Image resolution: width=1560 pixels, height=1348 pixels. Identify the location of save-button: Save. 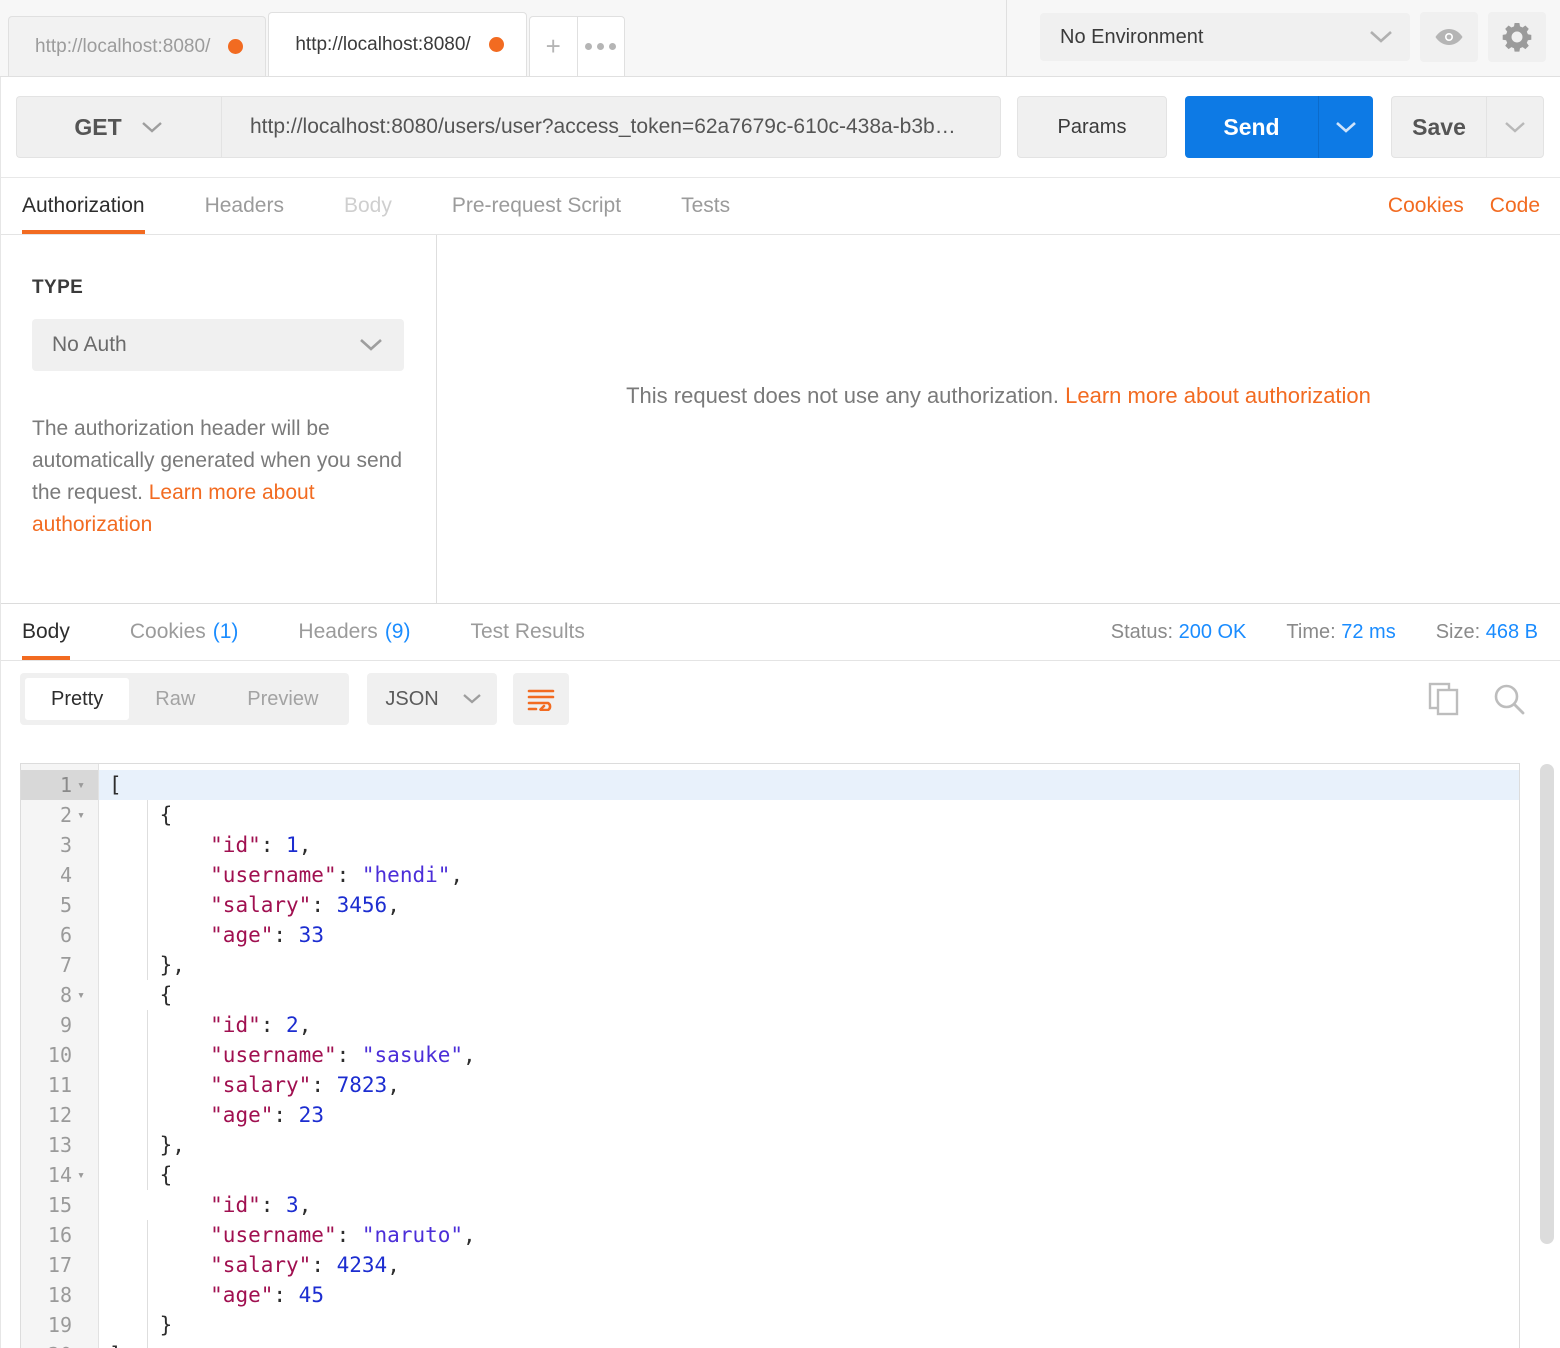
(1438, 127).